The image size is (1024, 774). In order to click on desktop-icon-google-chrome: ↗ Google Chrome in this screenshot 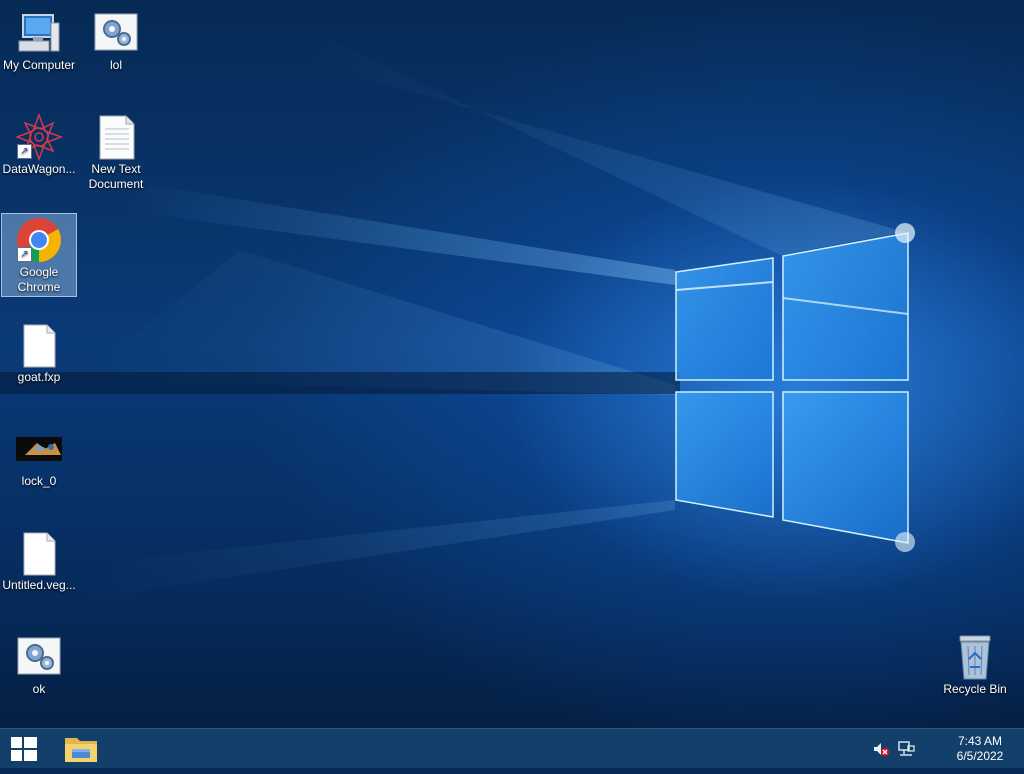, I will do `click(39, 255)`.